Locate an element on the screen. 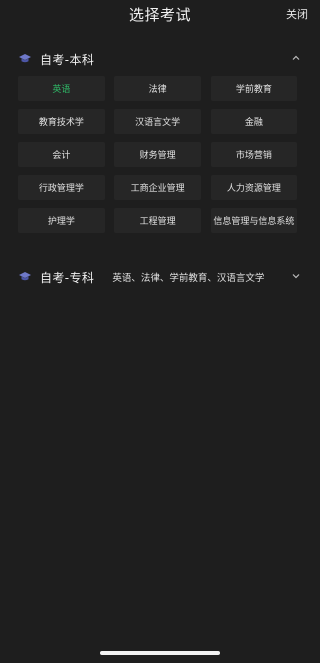  exam-option: 财务管理 is located at coordinates (157, 154).